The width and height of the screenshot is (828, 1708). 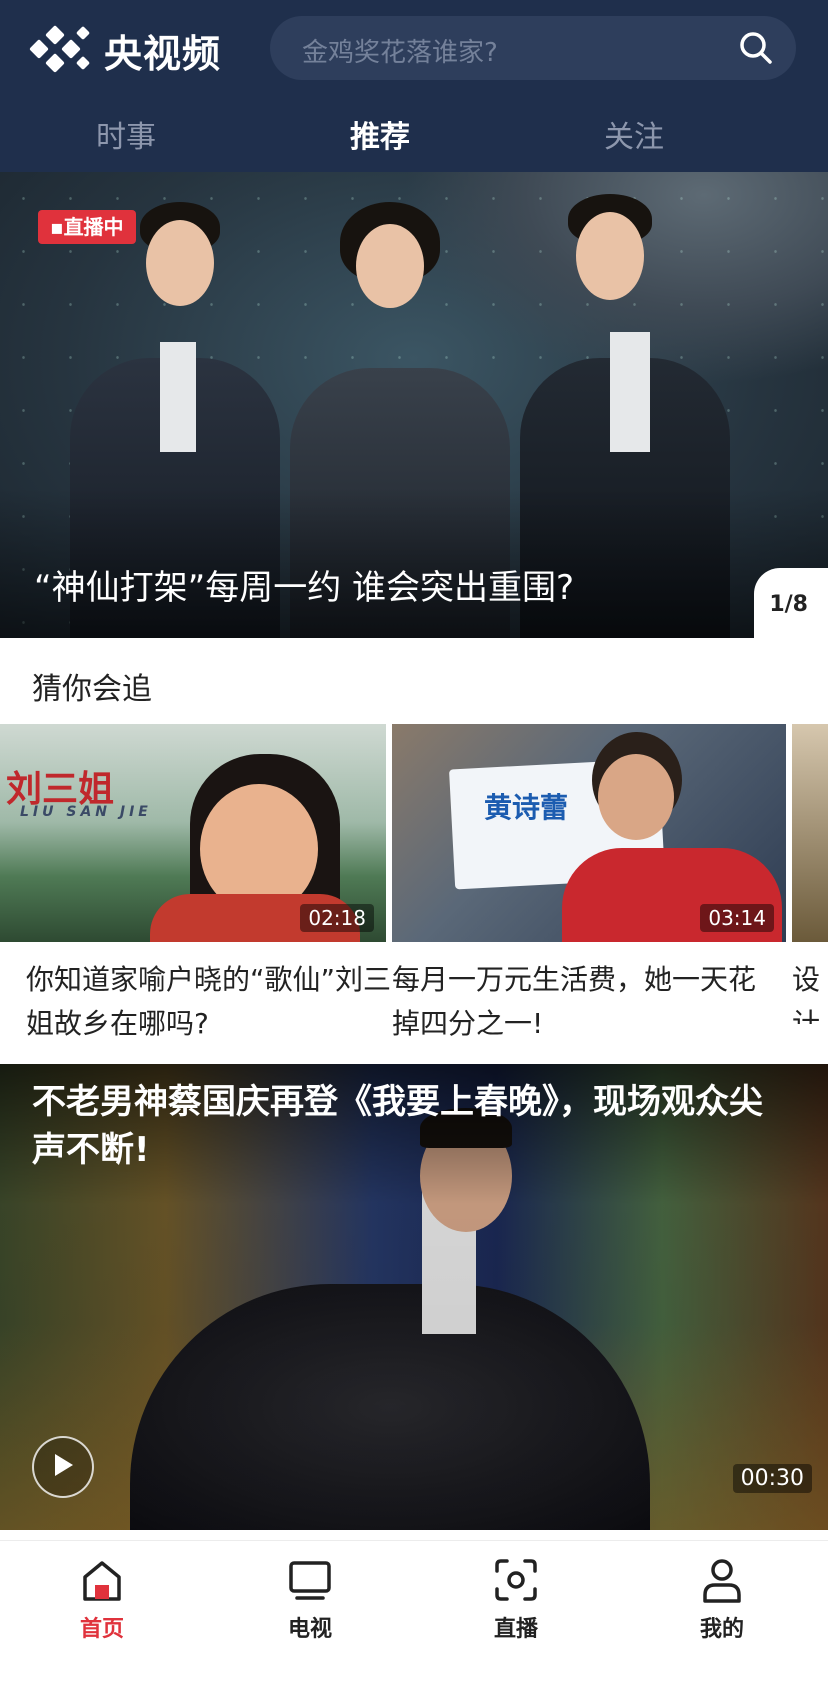 I want to click on video-title: 你知道家喻户晓的“歌仙”刘三姐故乡在哪吗?, so click(x=211, y=1002).